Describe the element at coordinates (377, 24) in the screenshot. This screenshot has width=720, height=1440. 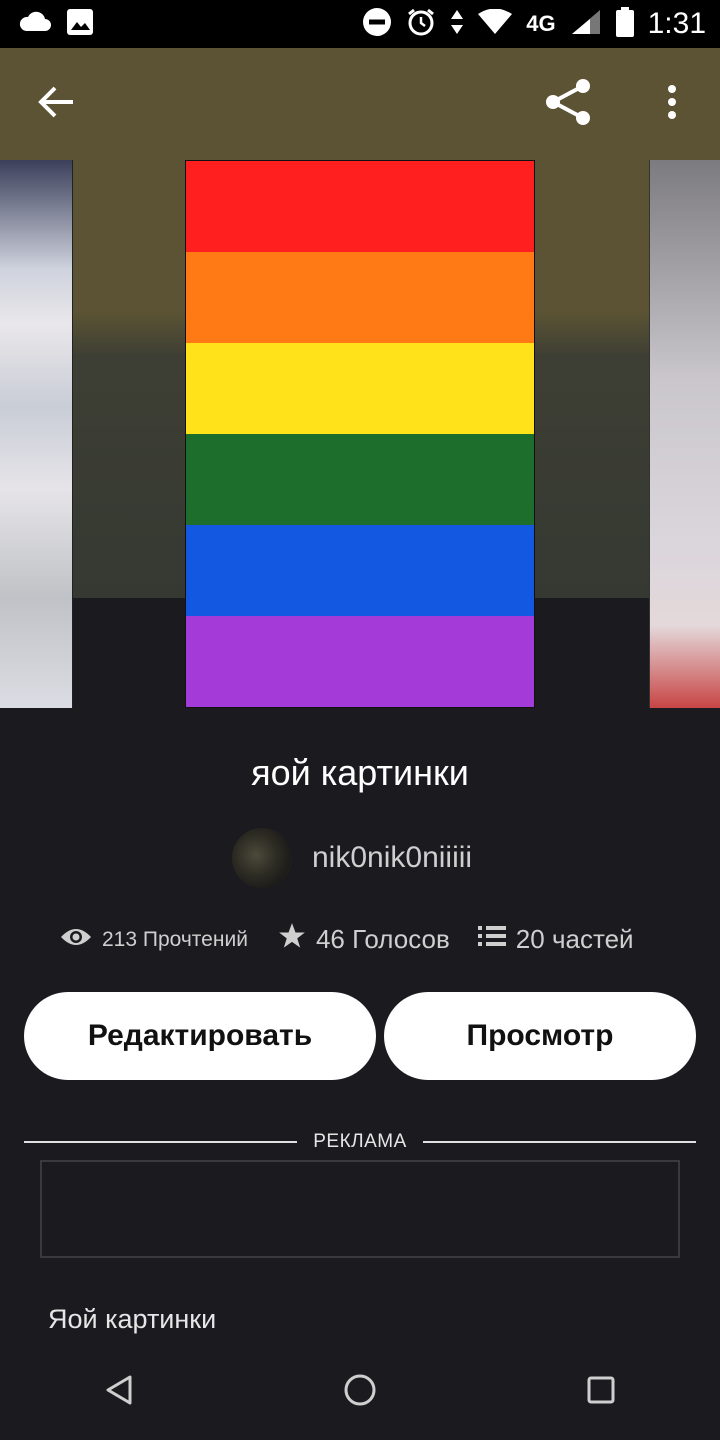
I see `dnd-icon` at that location.